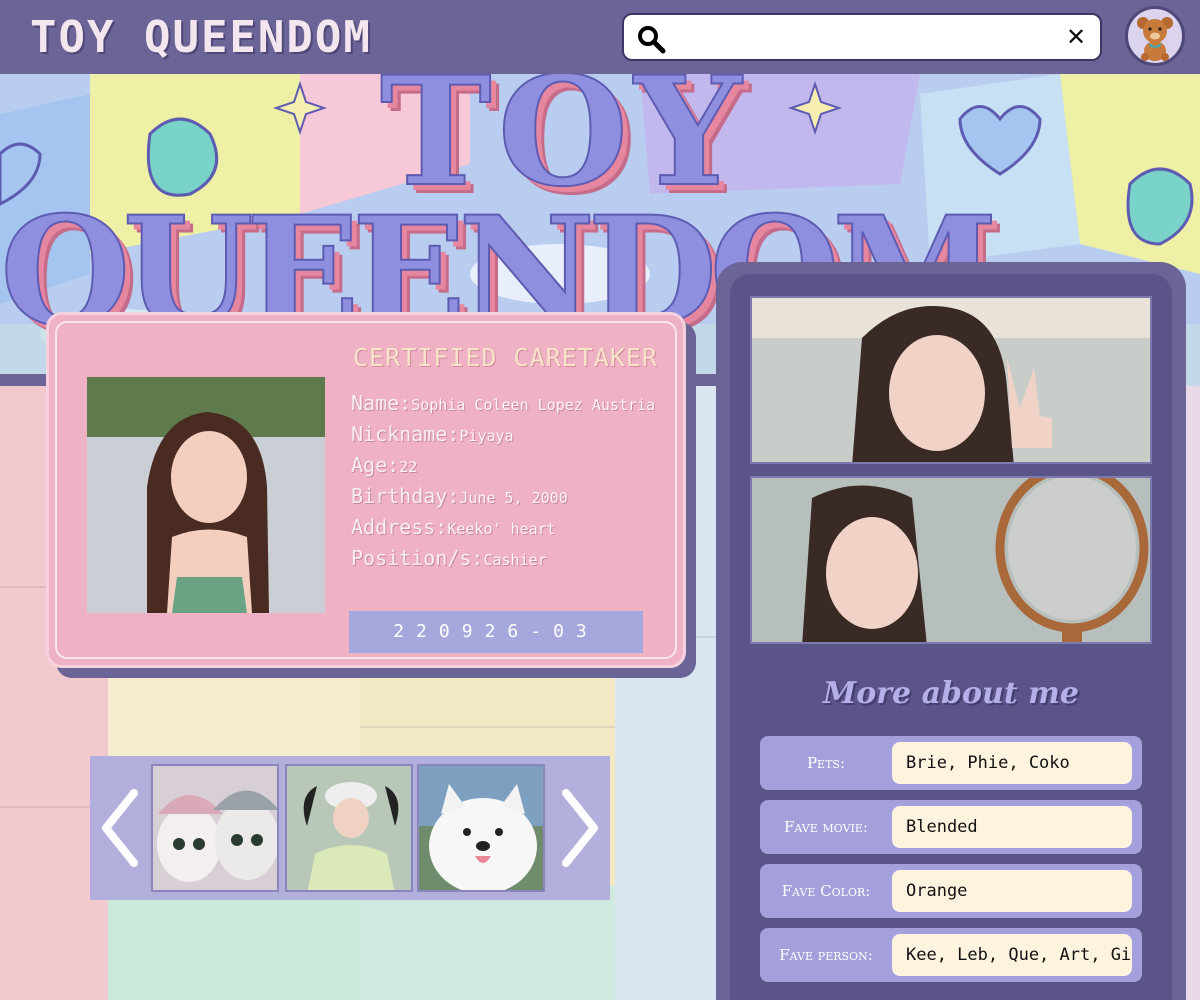 The width and height of the screenshot is (1200, 1000). I want to click on id-number: 220926-03, so click(496, 632).